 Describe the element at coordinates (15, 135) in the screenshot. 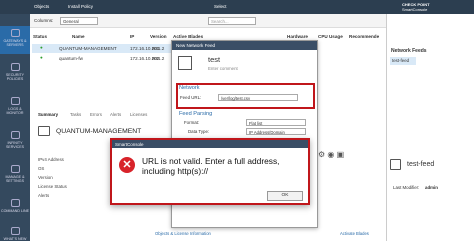

I see `infinity-icon` at that location.